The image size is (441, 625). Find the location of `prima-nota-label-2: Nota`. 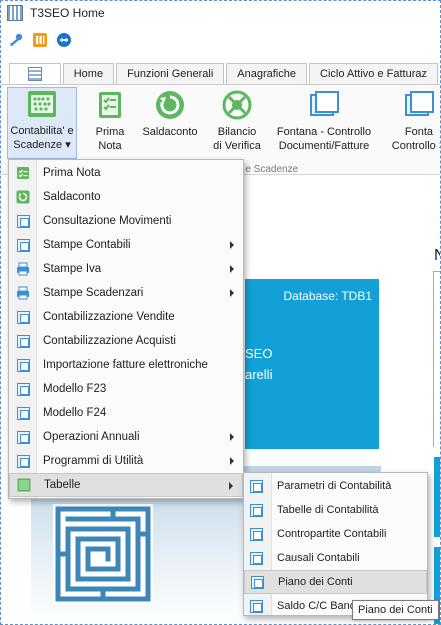

prima-nota-label-2: Nota is located at coordinates (110, 146).